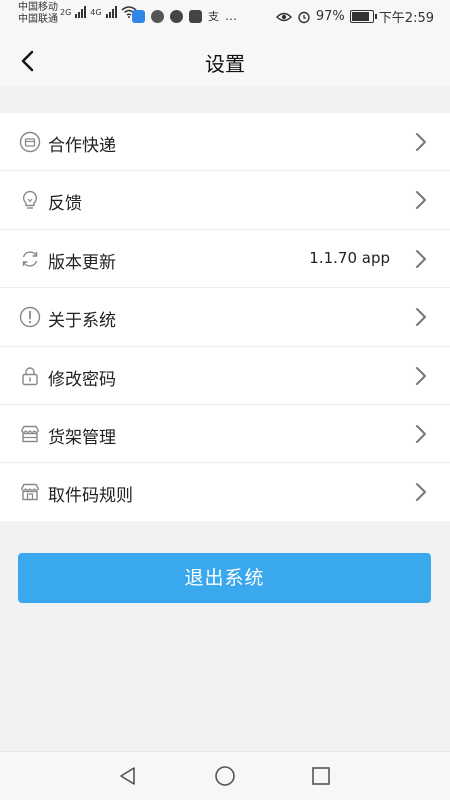 The height and width of the screenshot is (800, 450). I want to click on setting-label: 版本更新, so click(82, 262).